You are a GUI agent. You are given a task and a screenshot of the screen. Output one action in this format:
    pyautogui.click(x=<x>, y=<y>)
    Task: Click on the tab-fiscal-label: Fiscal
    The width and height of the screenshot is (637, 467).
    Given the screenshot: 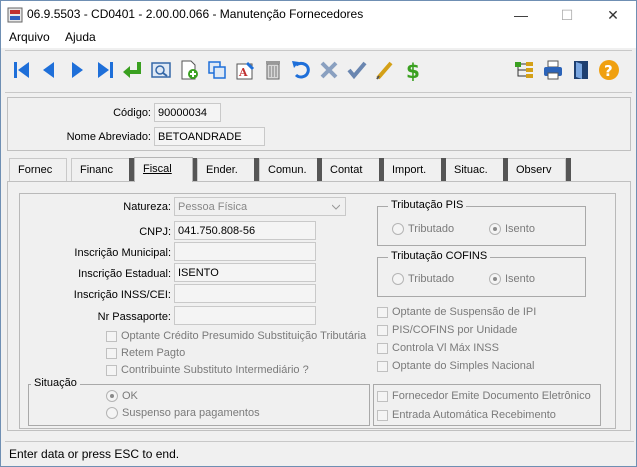 What is the action you would take?
    pyautogui.click(x=157, y=169)
    